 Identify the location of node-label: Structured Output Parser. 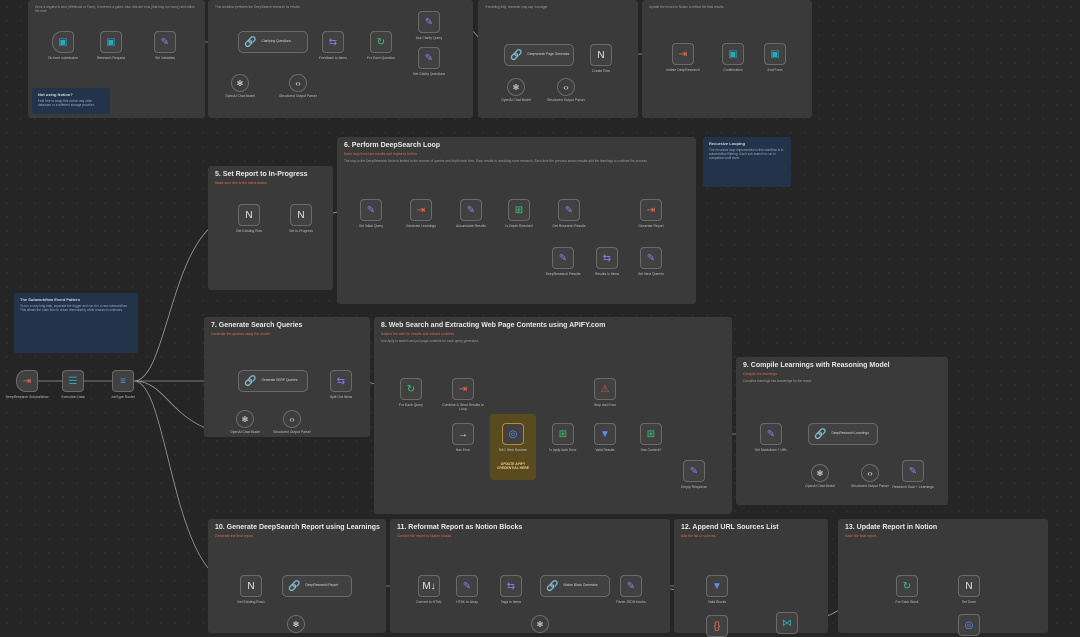
(298, 96).